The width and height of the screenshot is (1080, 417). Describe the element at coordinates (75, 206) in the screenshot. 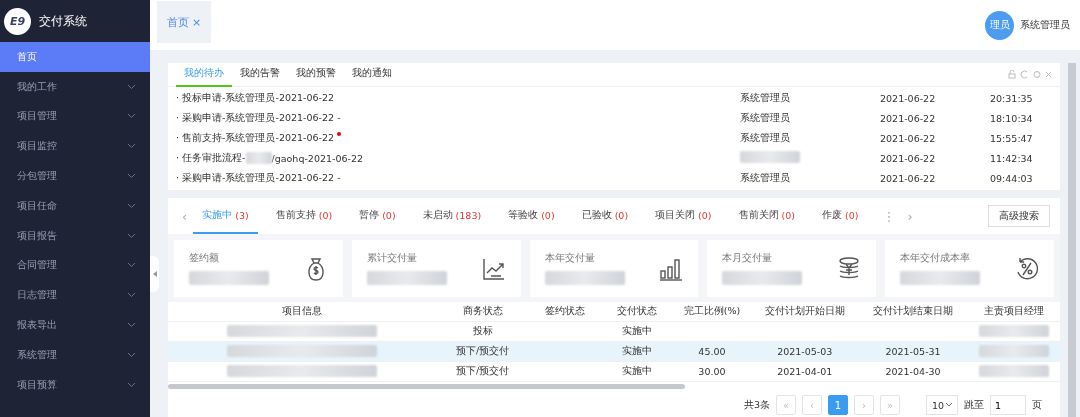

I see `sidebar-item: 项目任命` at that location.